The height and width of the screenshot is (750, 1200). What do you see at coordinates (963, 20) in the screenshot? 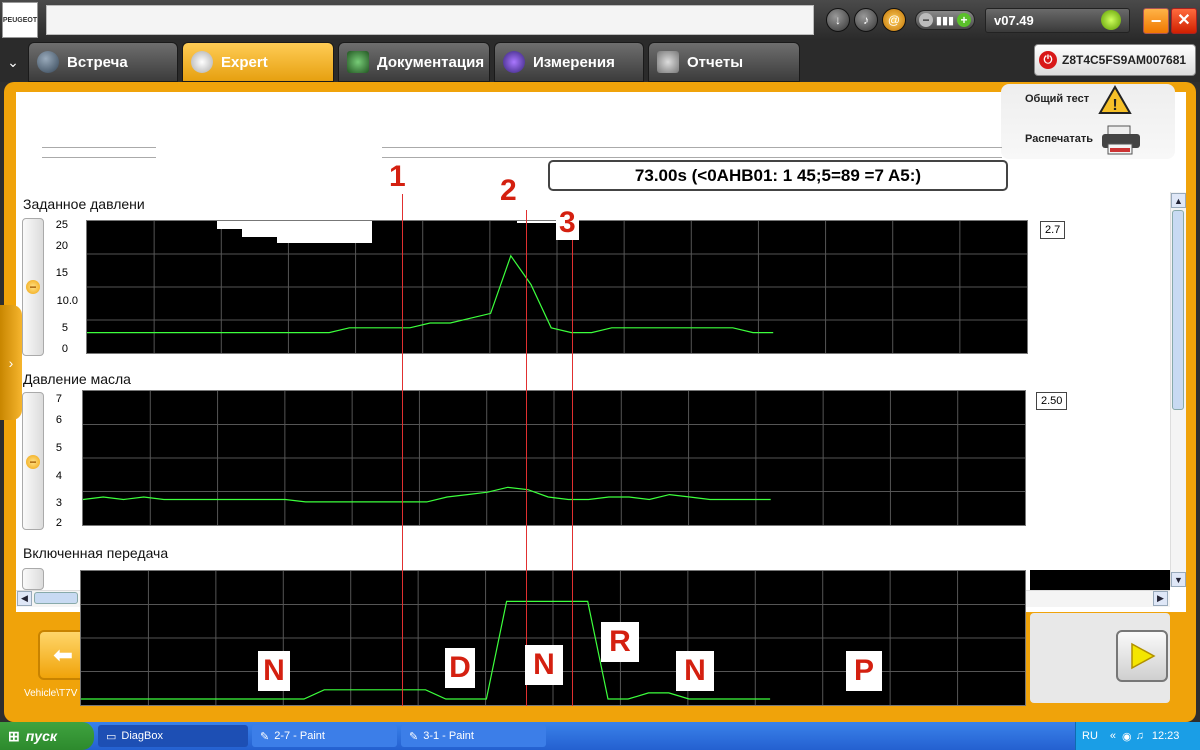
I see `volume-up-icon: +` at bounding box center [963, 20].